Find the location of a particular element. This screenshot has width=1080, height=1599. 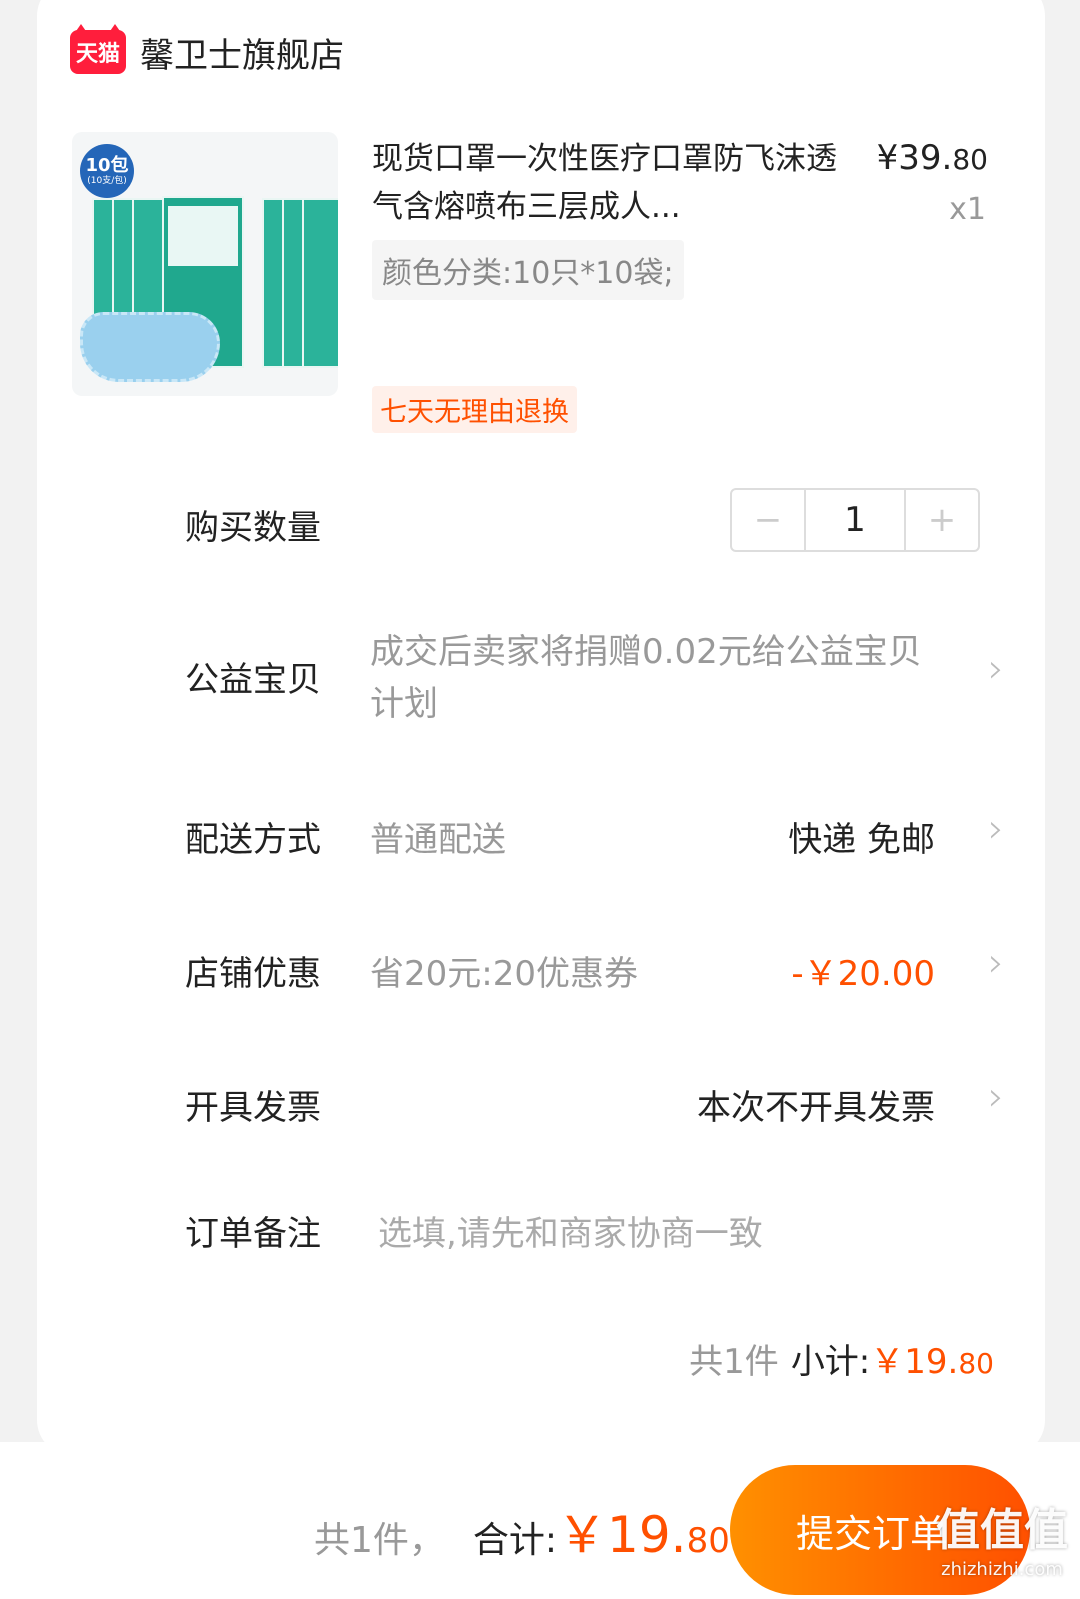

note-input: 选填,请先和商家协商一致 is located at coordinates (570, 1230).